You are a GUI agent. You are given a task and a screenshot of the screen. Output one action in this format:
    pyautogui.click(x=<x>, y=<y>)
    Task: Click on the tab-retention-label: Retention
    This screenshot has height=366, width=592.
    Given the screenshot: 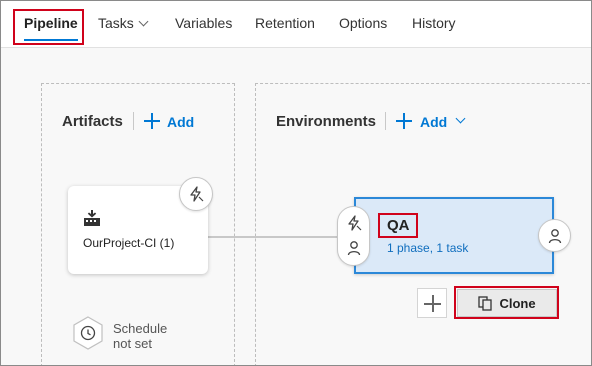 What is the action you would take?
    pyautogui.click(x=285, y=23)
    